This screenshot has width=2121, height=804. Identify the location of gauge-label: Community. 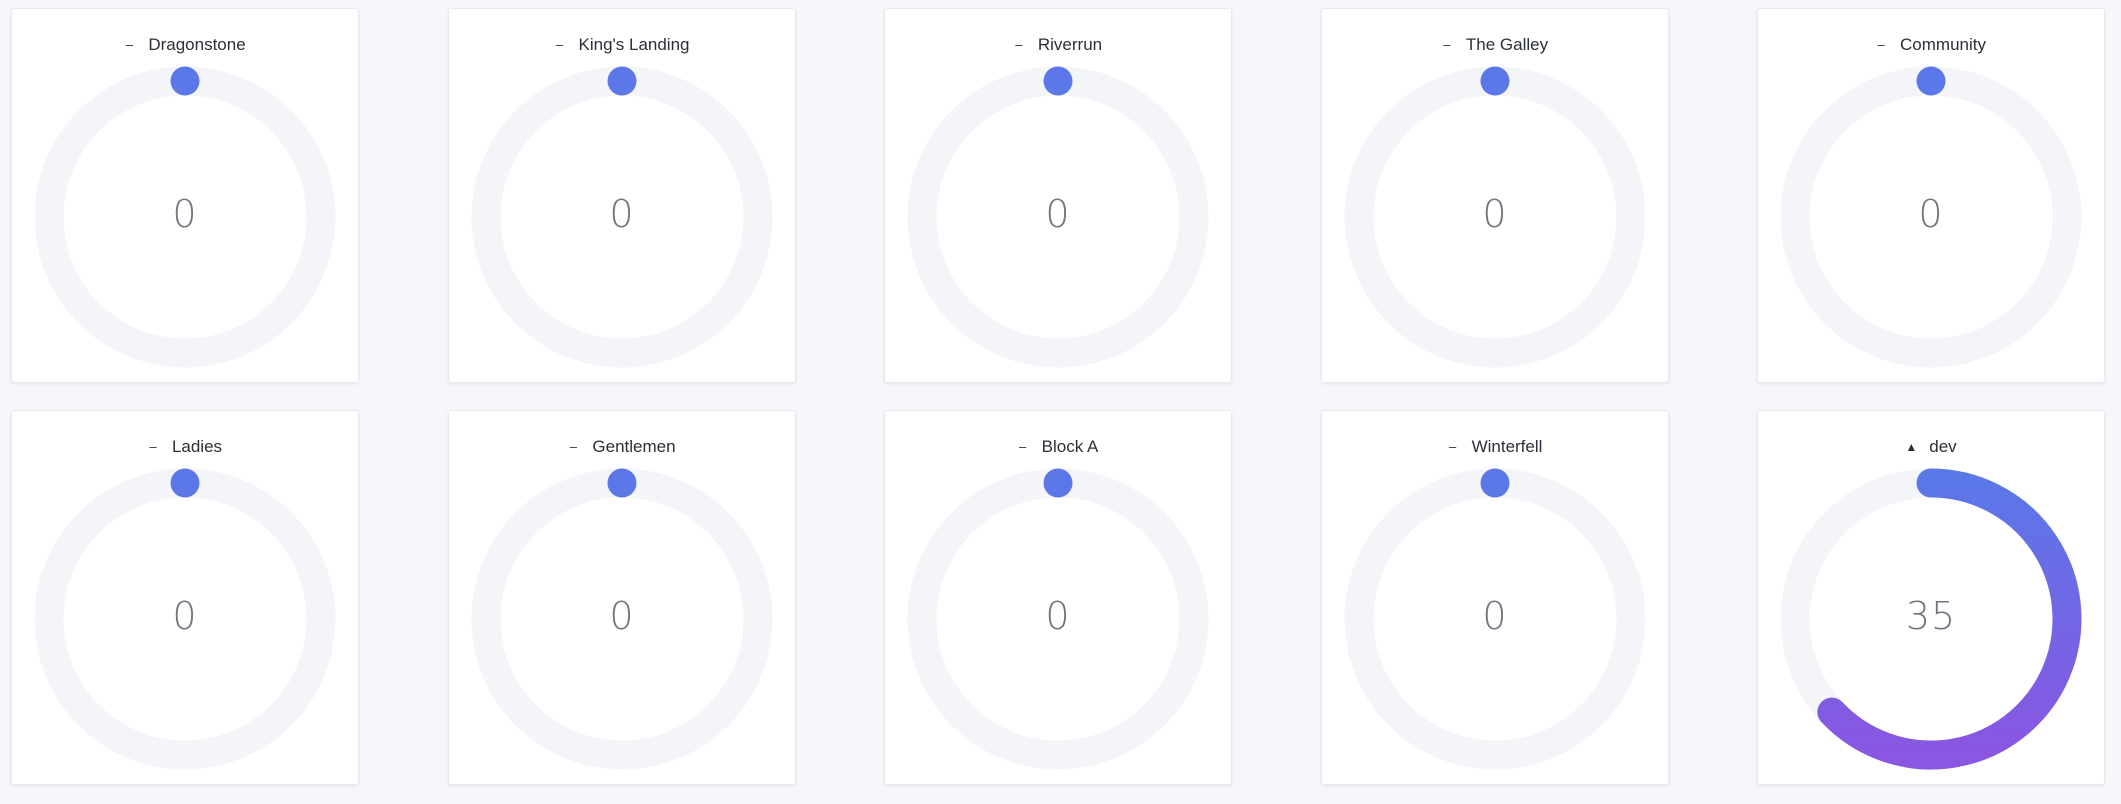
(1943, 44).